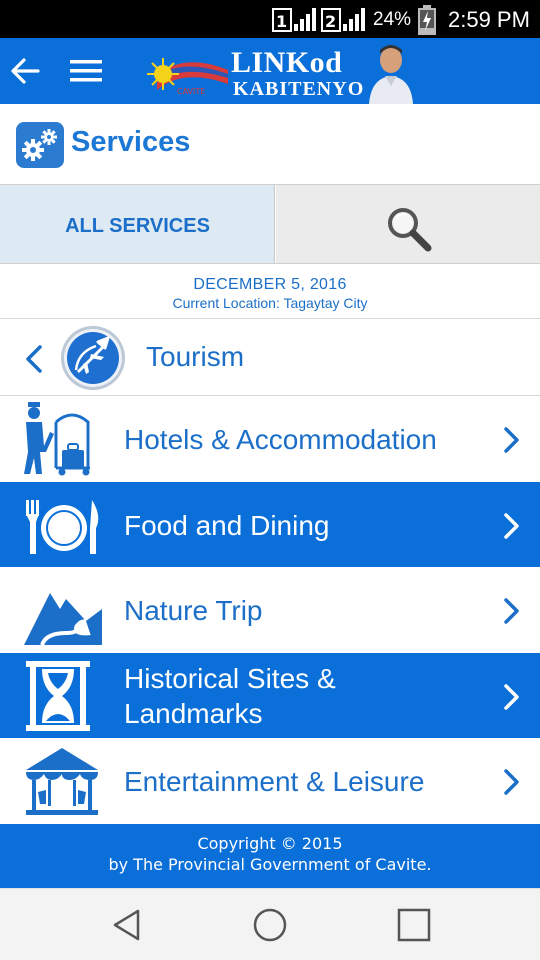 The height and width of the screenshot is (960, 540). I want to click on plate-cutlery-icon, so click(62, 527).